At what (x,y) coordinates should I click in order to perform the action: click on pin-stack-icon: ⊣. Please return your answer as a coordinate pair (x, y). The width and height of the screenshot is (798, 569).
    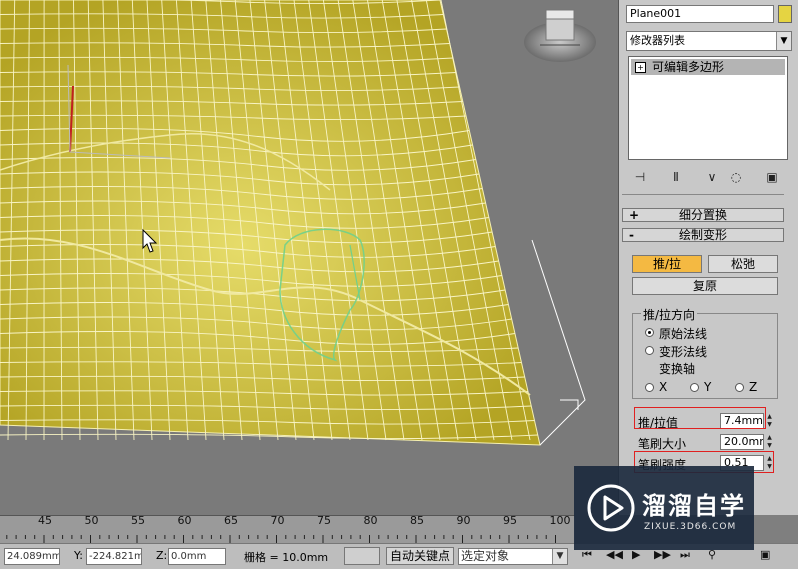
    Looking at the image, I should click on (640, 177).